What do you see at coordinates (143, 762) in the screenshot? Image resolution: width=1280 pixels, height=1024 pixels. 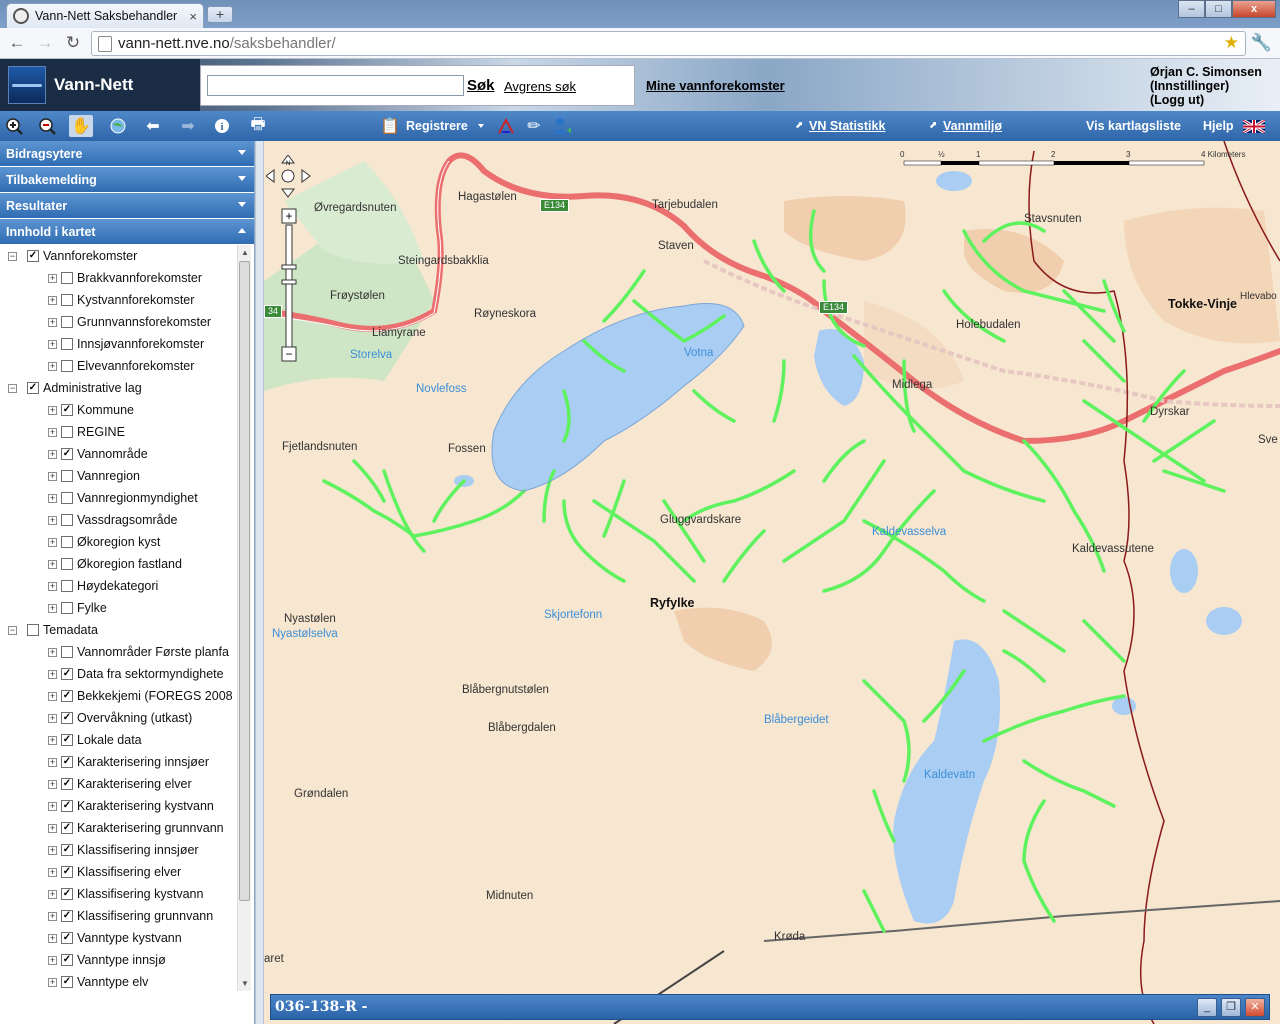 I see `layer-label: Karakterisering innsjøer` at bounding box center [143, 762].